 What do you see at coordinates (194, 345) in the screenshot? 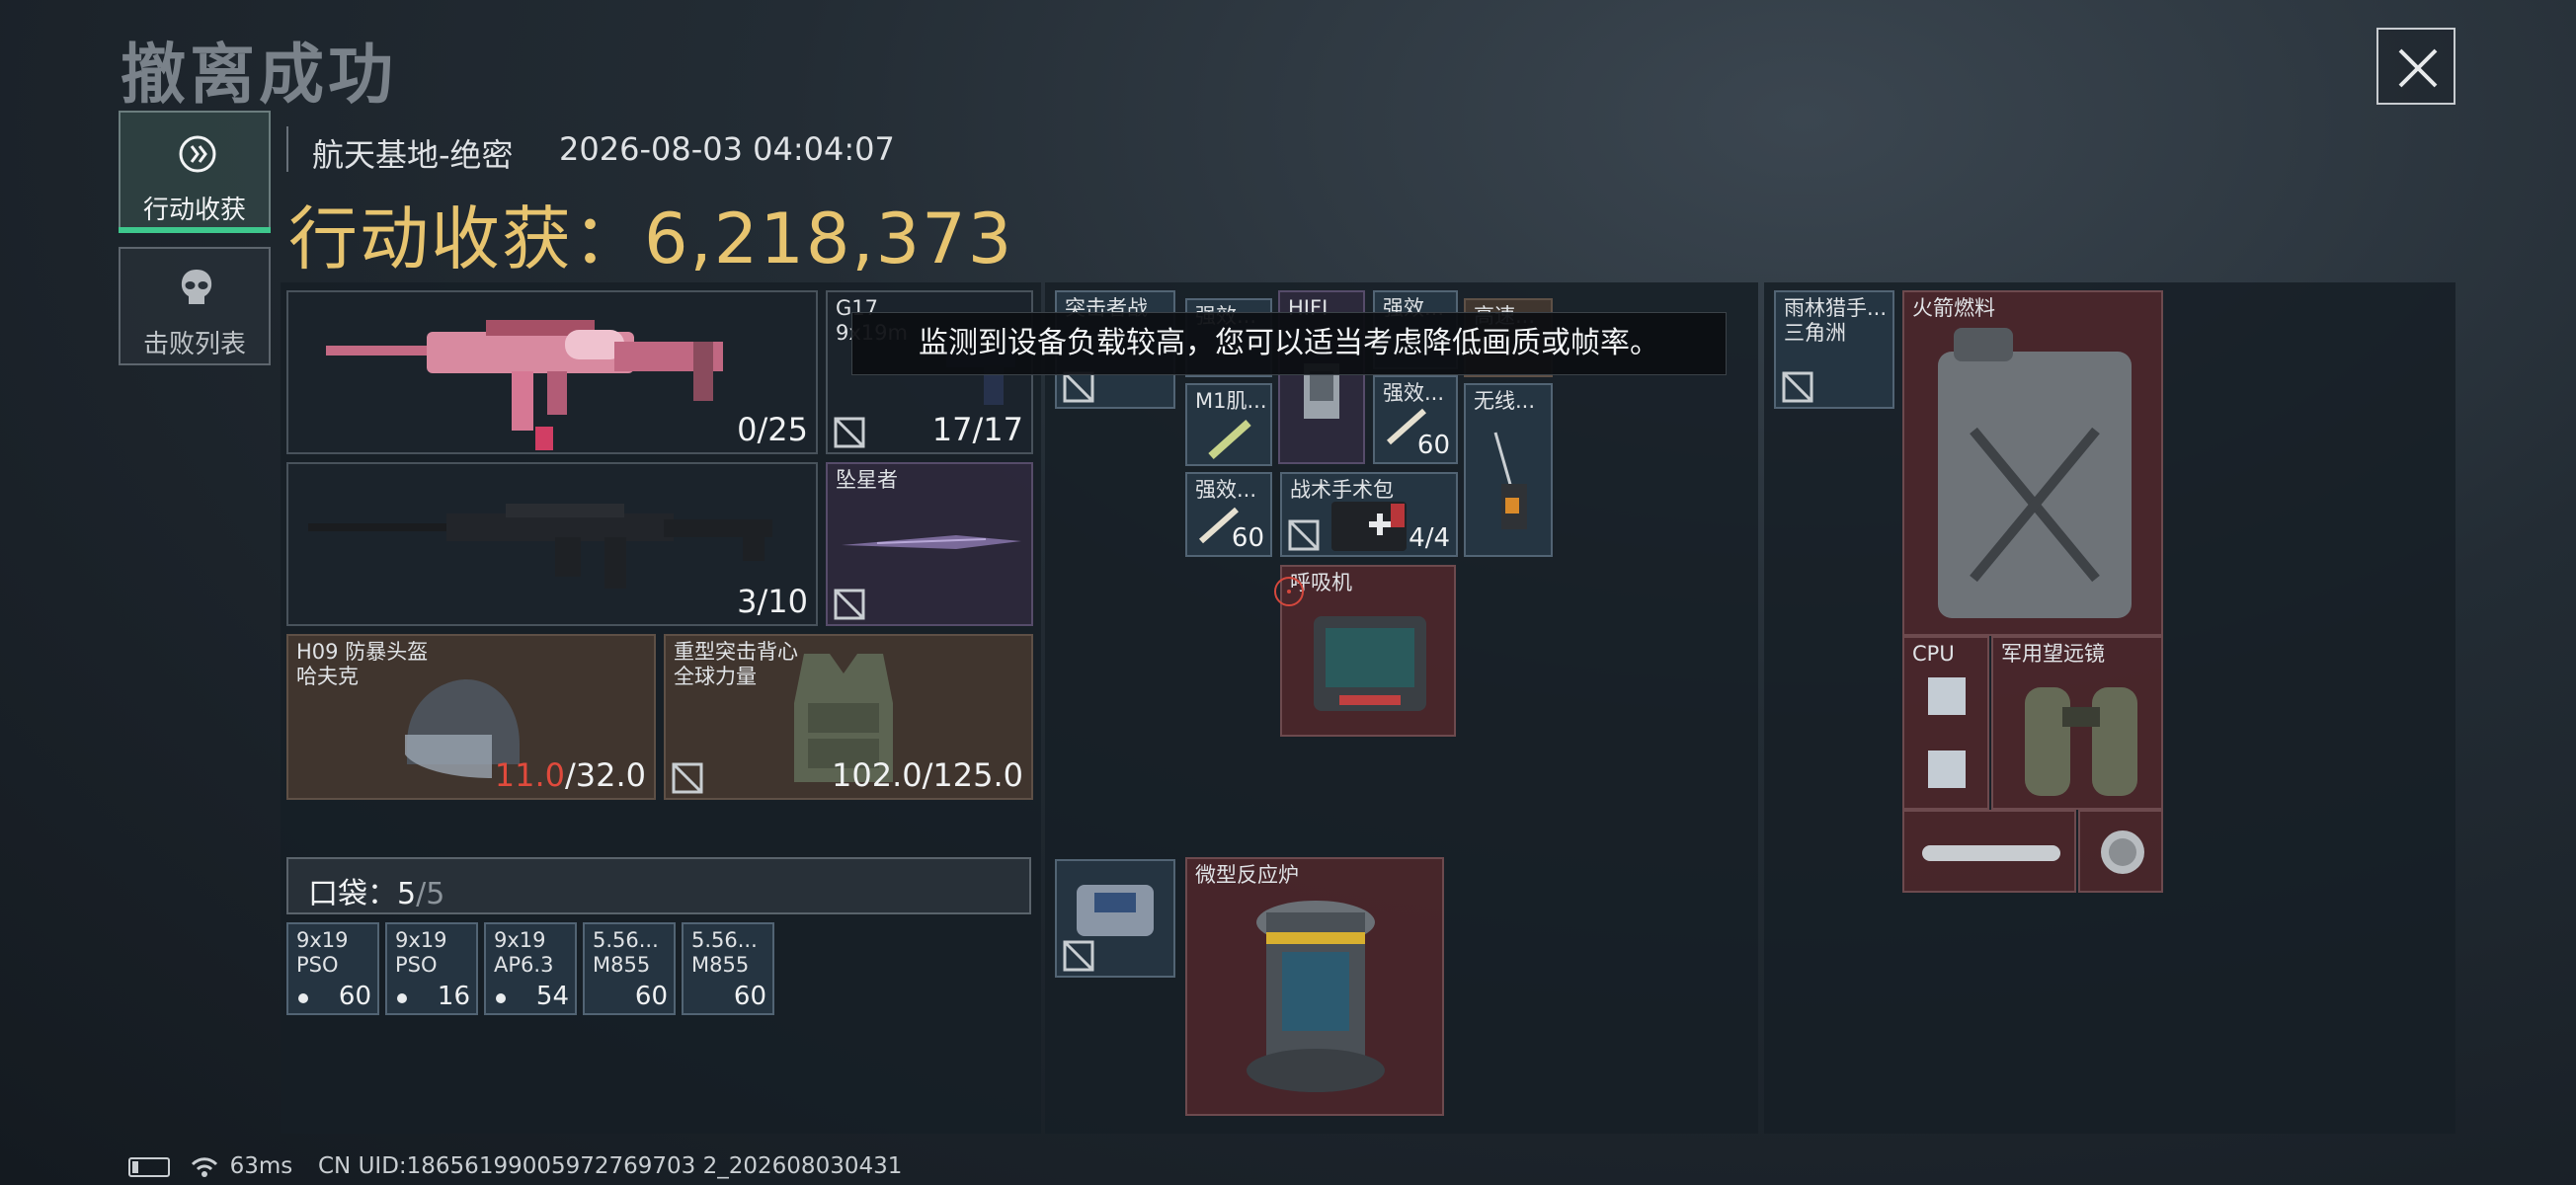
I see `tab-kill-list-label: 击败列表` at bounding box center [194, 345].